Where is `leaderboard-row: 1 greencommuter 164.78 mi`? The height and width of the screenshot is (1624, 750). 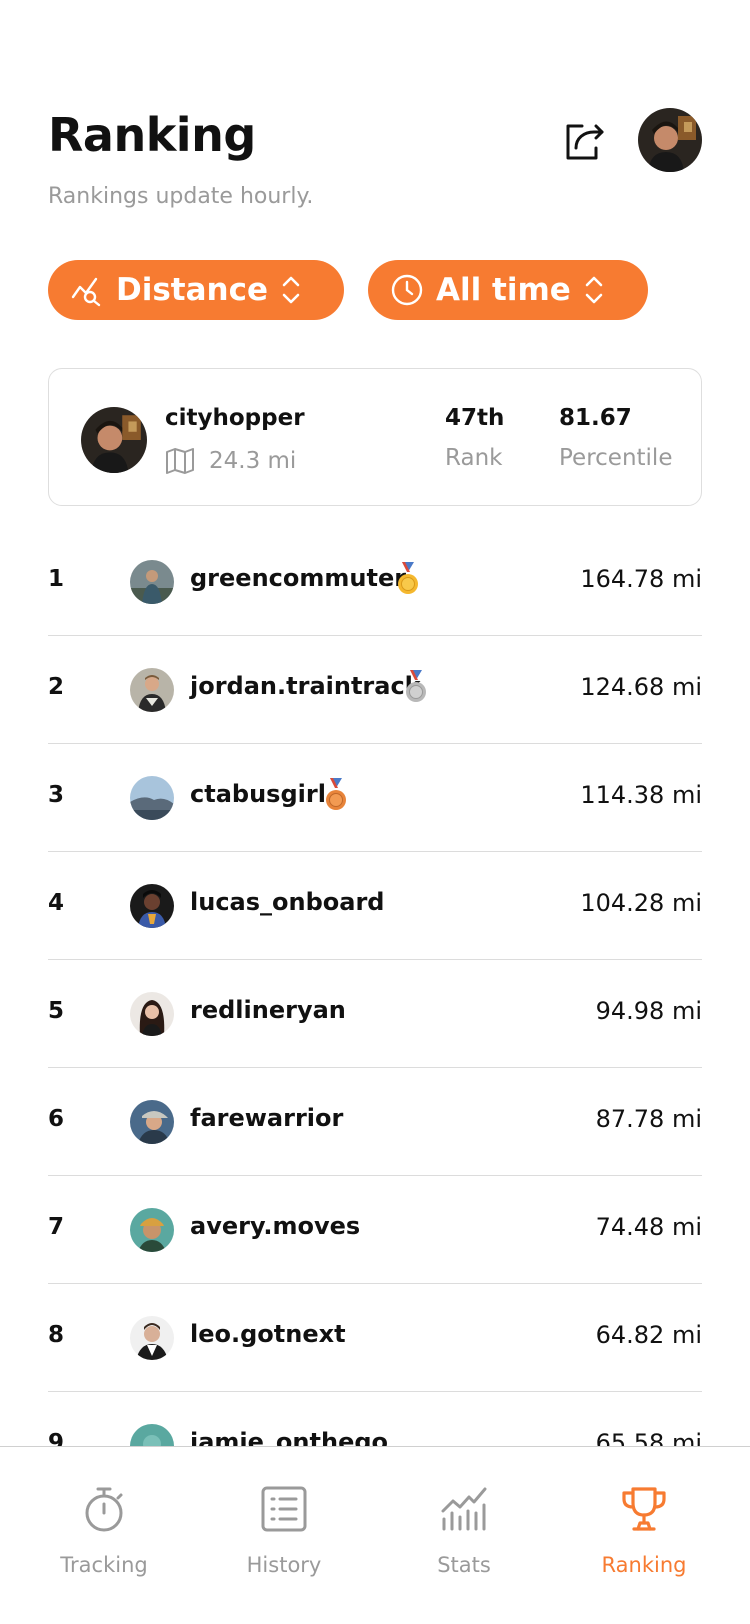
leaderboard-row: 1 greencommuter 164.78 mi is located at coordinates (375, 582).